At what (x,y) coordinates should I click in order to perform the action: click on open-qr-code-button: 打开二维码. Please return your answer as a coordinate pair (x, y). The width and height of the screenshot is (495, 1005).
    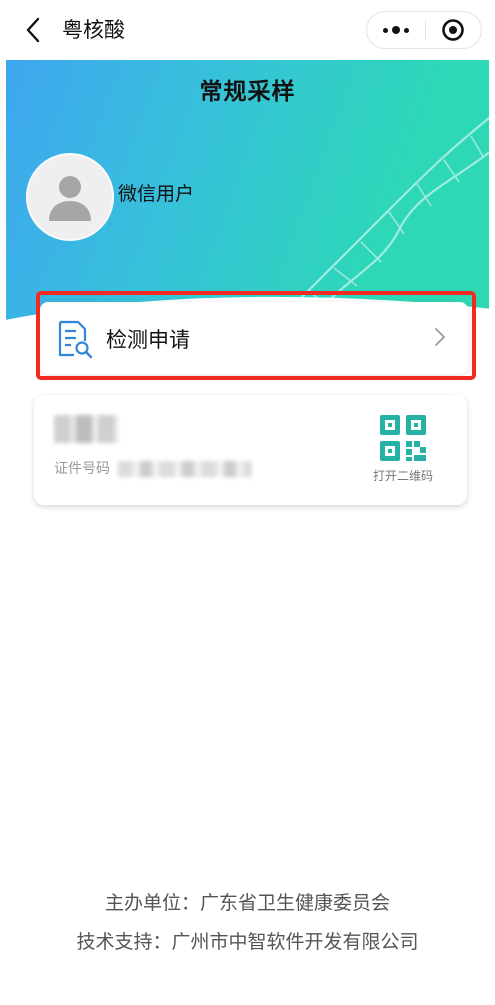
    Looking at the image, I should click on (403, 449).